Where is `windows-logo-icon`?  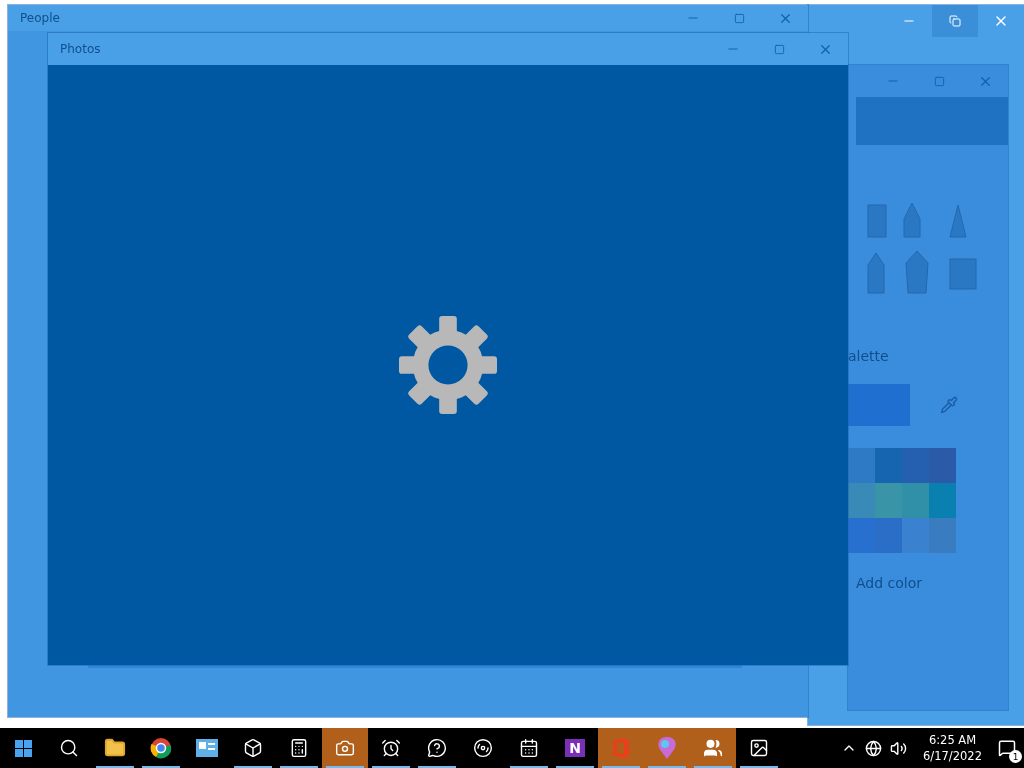 windows-logo-icon is located at coordinates (23, 748).